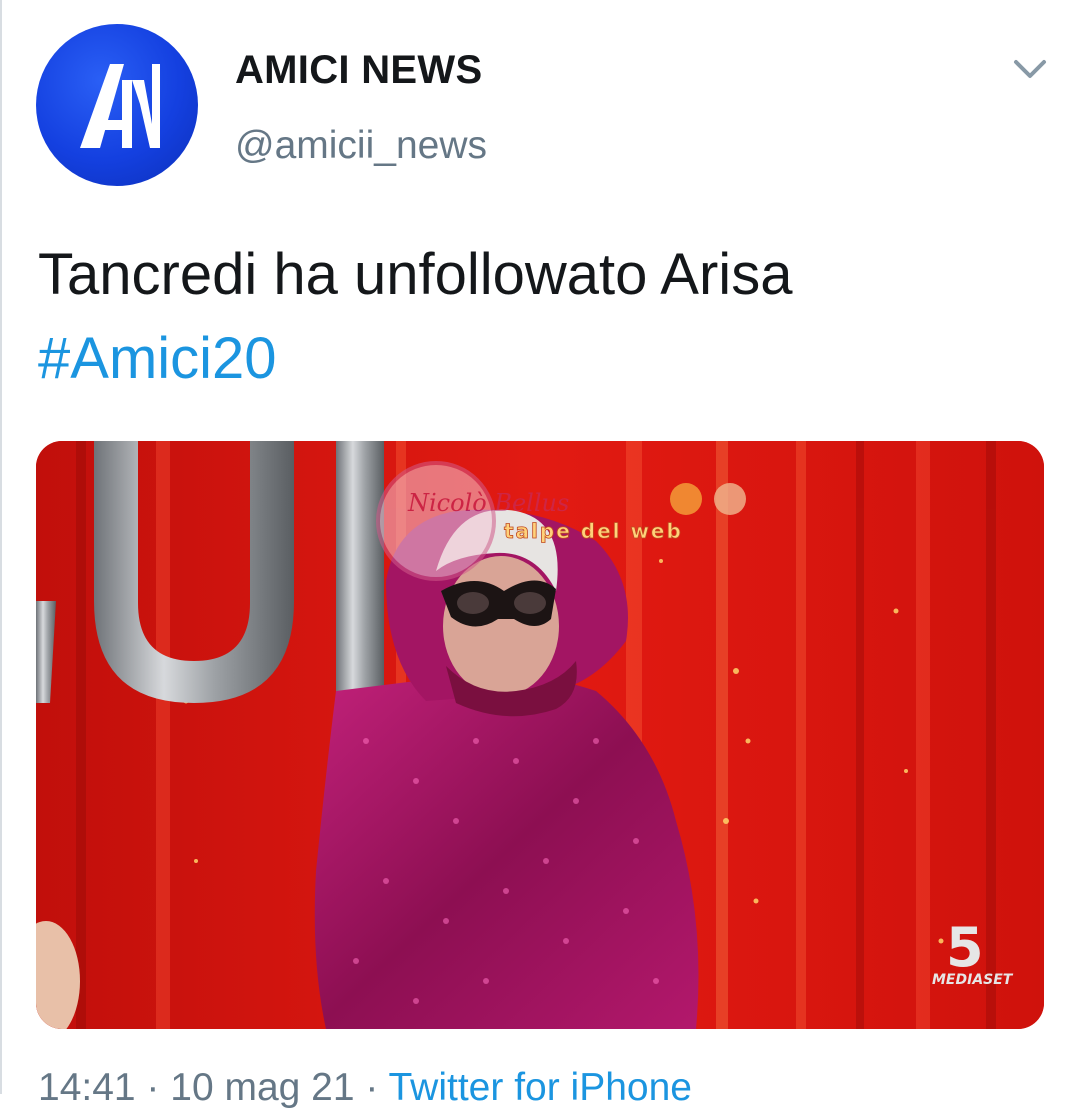  I want to click on avatar: AN, so click(117, 105).